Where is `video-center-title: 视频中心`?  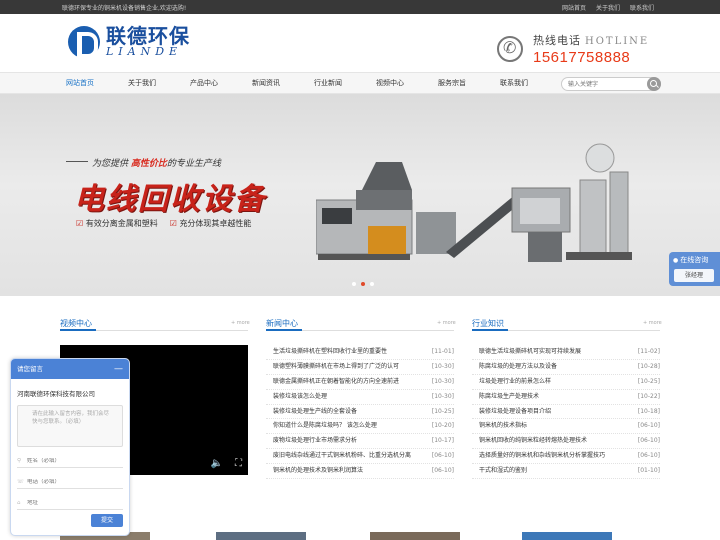
video-center-title: 视频中心 is located at coordinates (76, 323).